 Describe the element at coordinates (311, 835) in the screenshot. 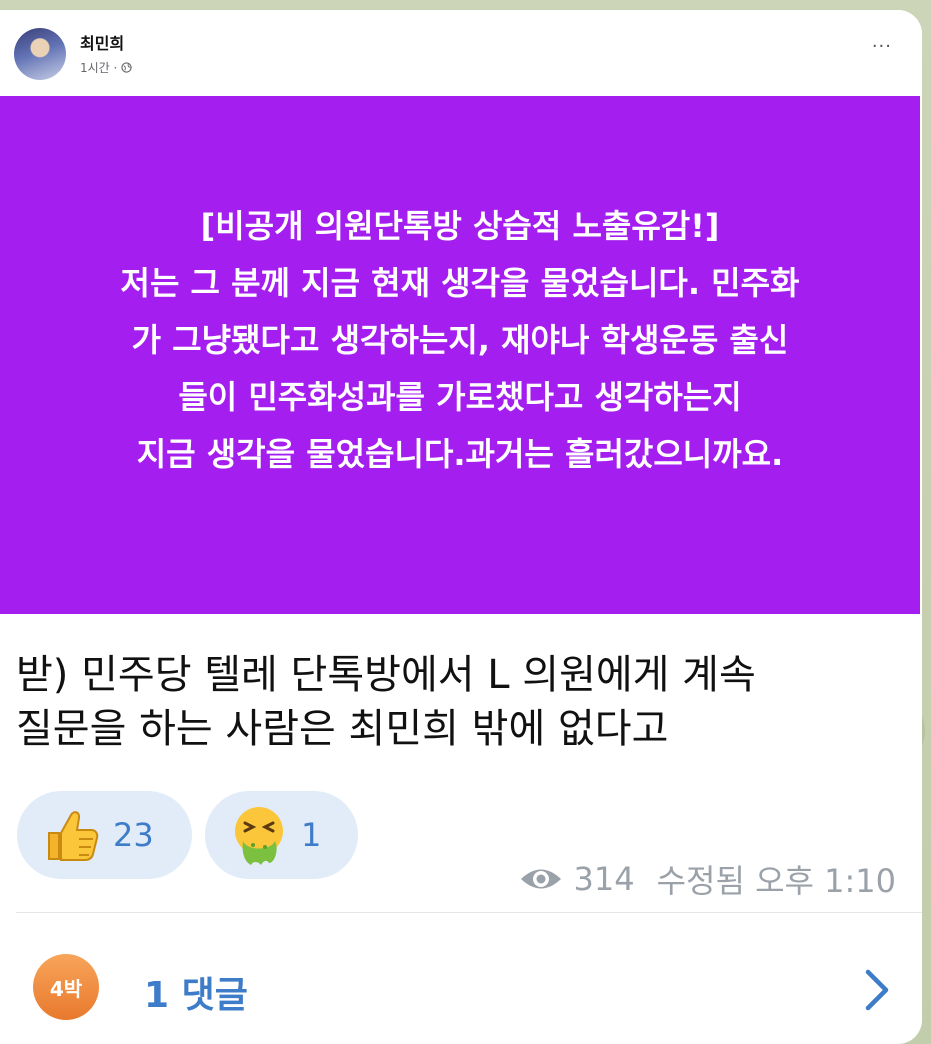

I see `reaction-count: 1` at that location.